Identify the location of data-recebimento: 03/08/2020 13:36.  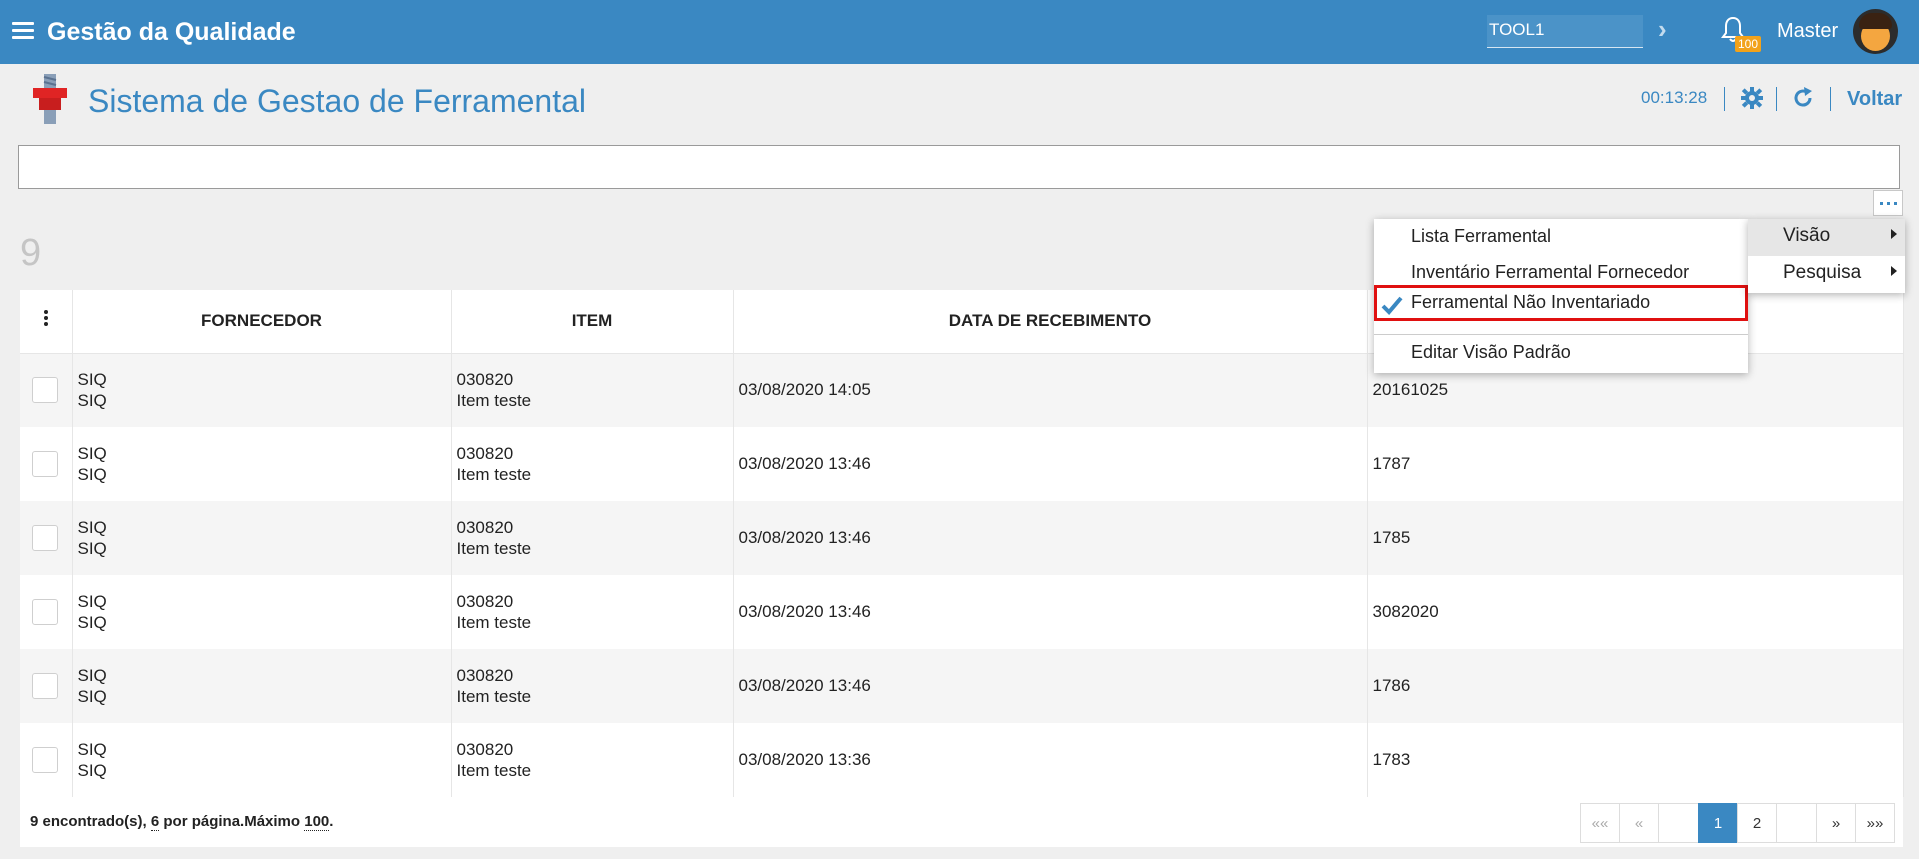
(1050, 760).